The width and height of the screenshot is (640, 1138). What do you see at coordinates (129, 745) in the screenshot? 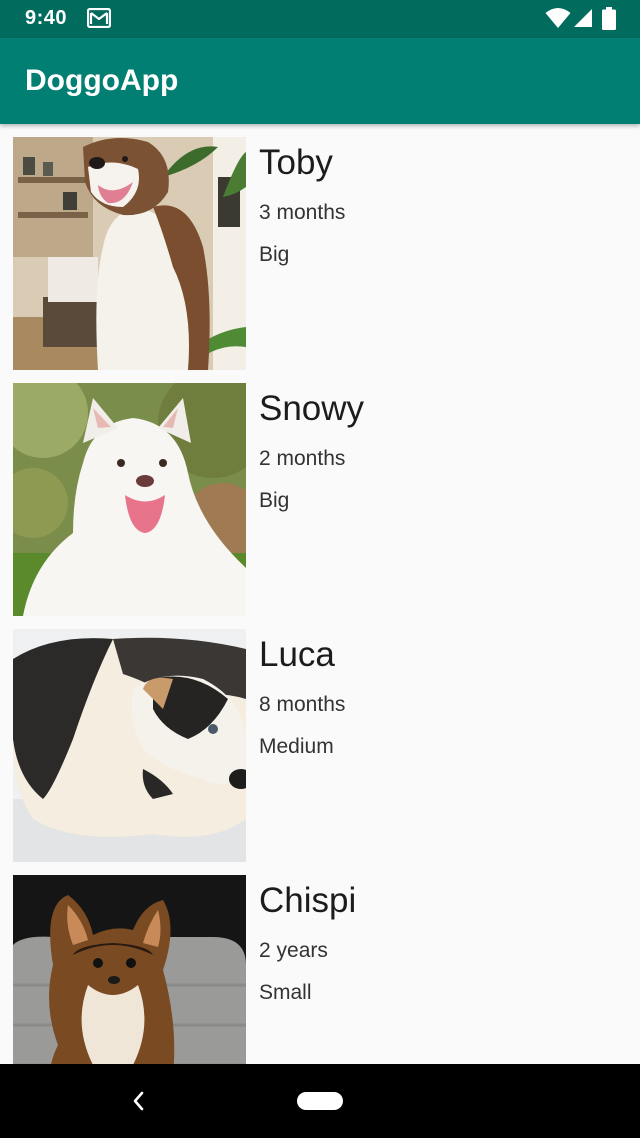
I see `dog-photo-black-white-dog` at bounding box center [129, 745].